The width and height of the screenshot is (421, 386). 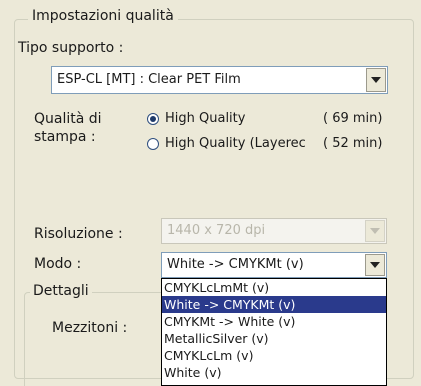 I want to click on mode-option: White (v), so click(x=274, y=372).